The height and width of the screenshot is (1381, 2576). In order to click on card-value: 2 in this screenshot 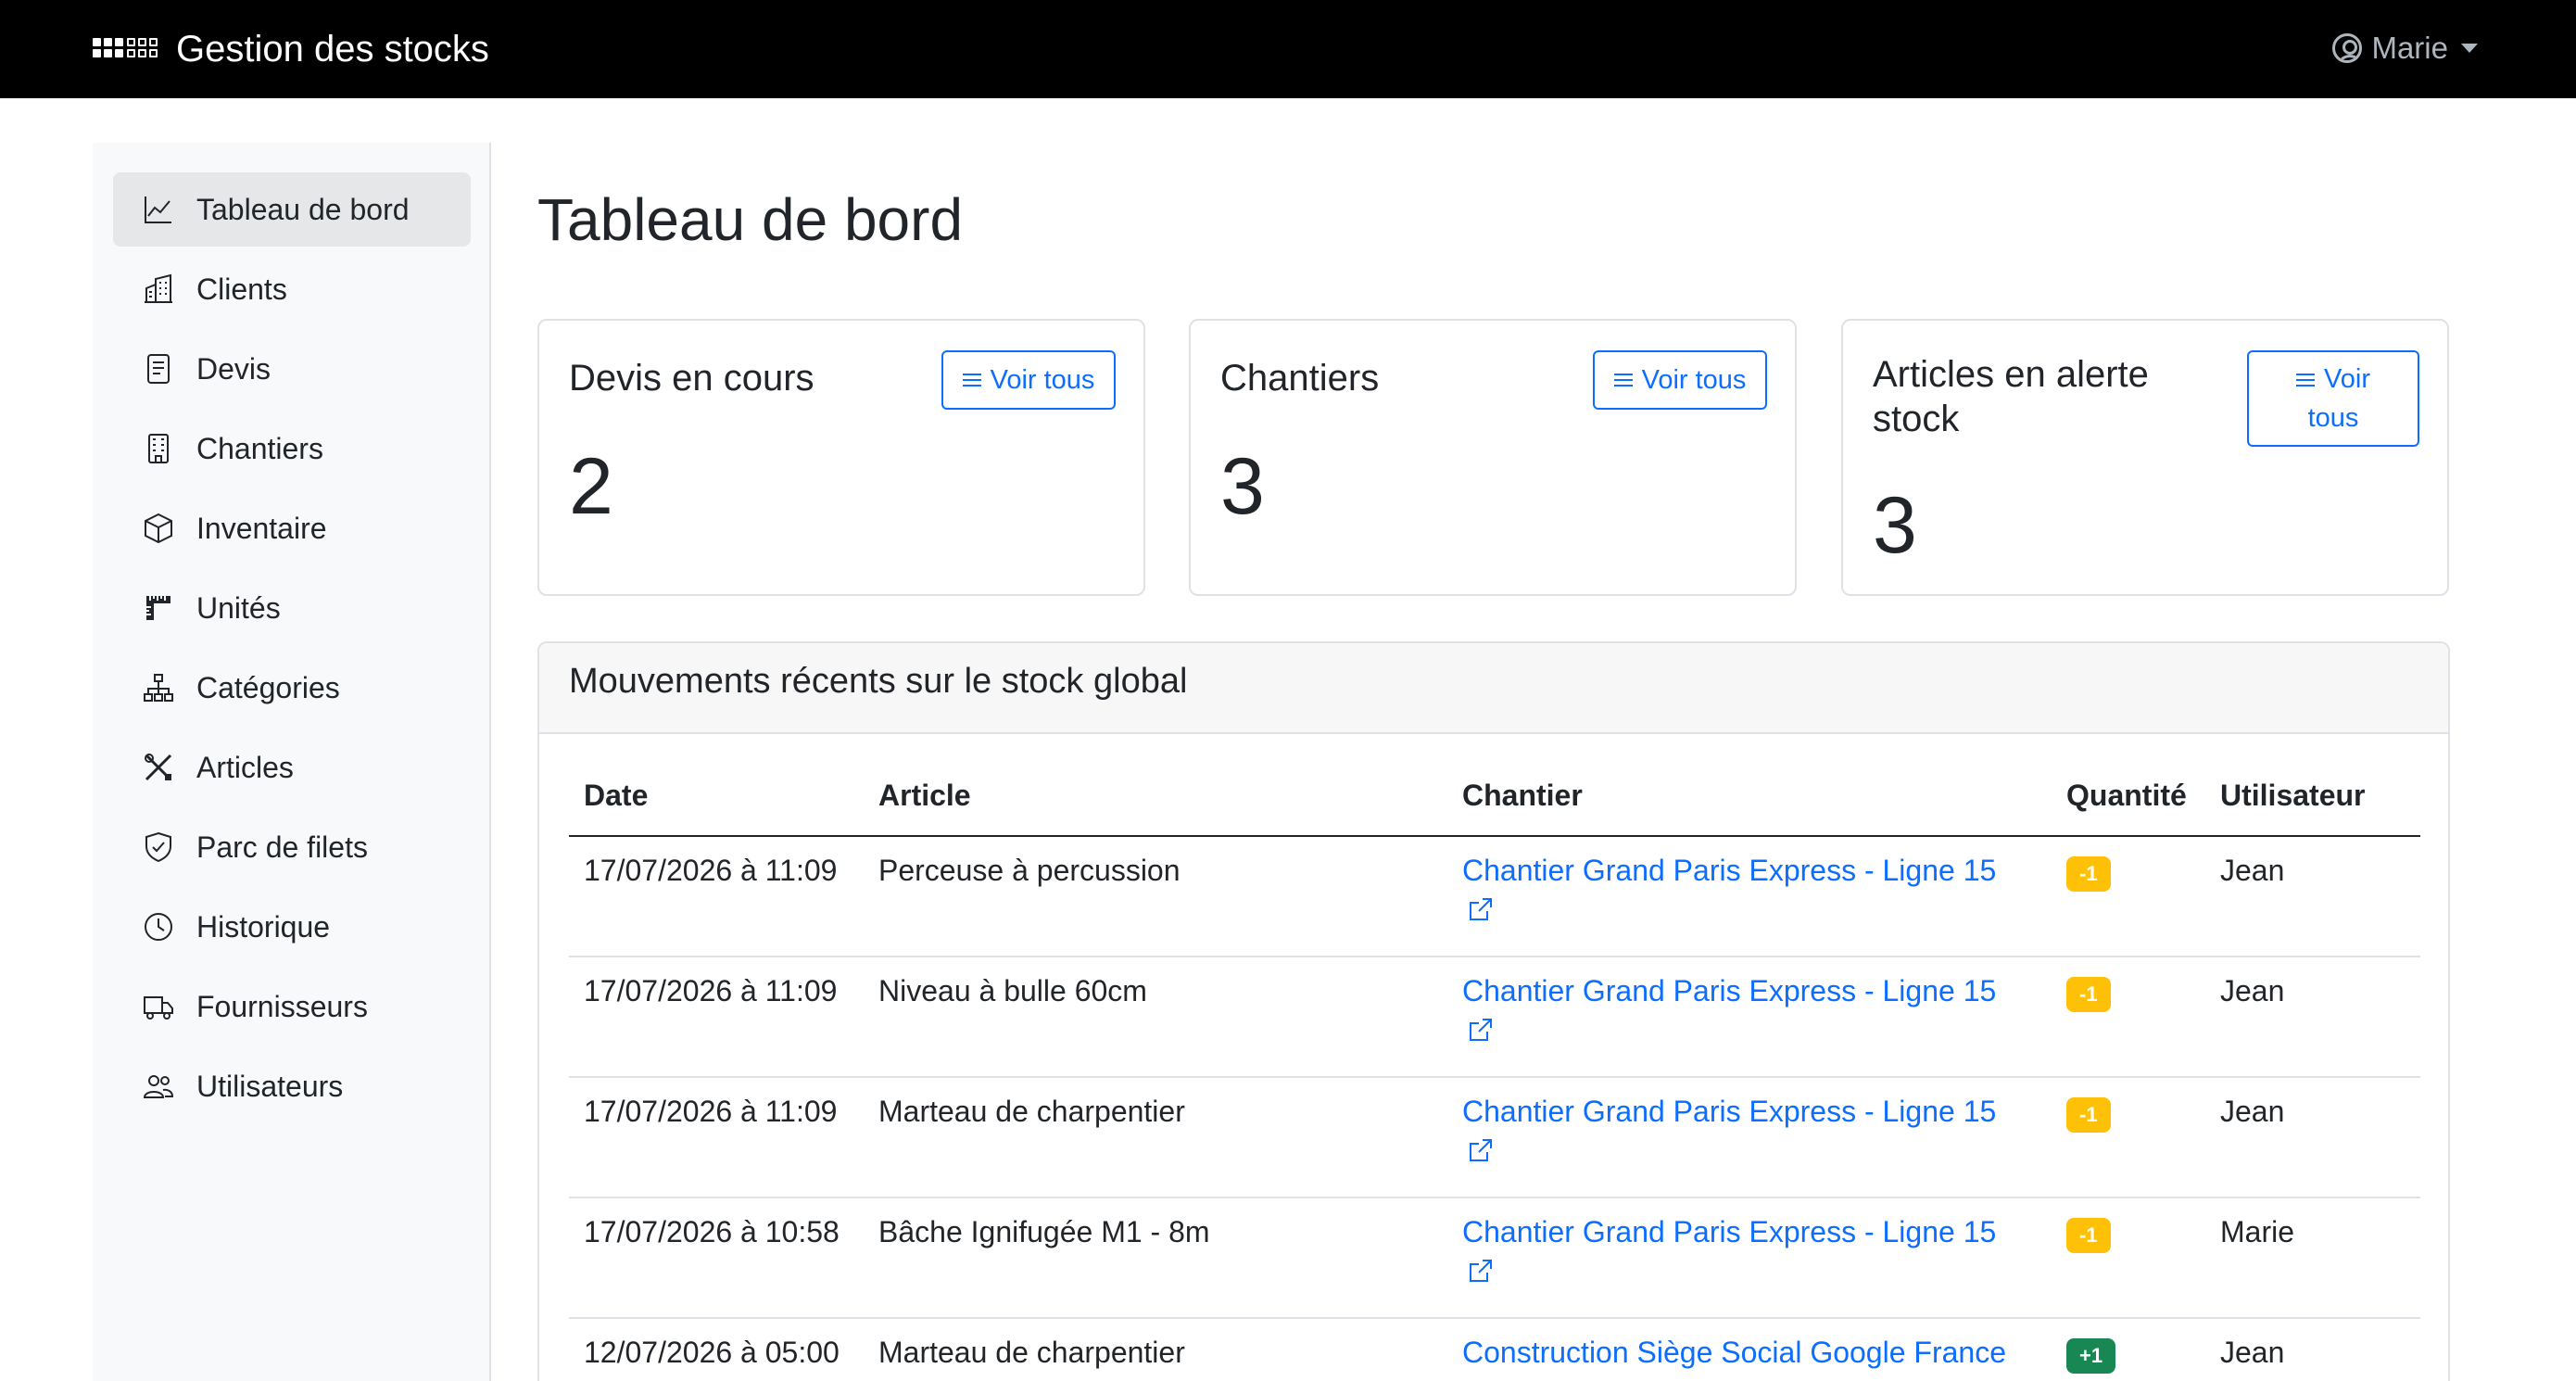, I will do `click(591, 486)`.